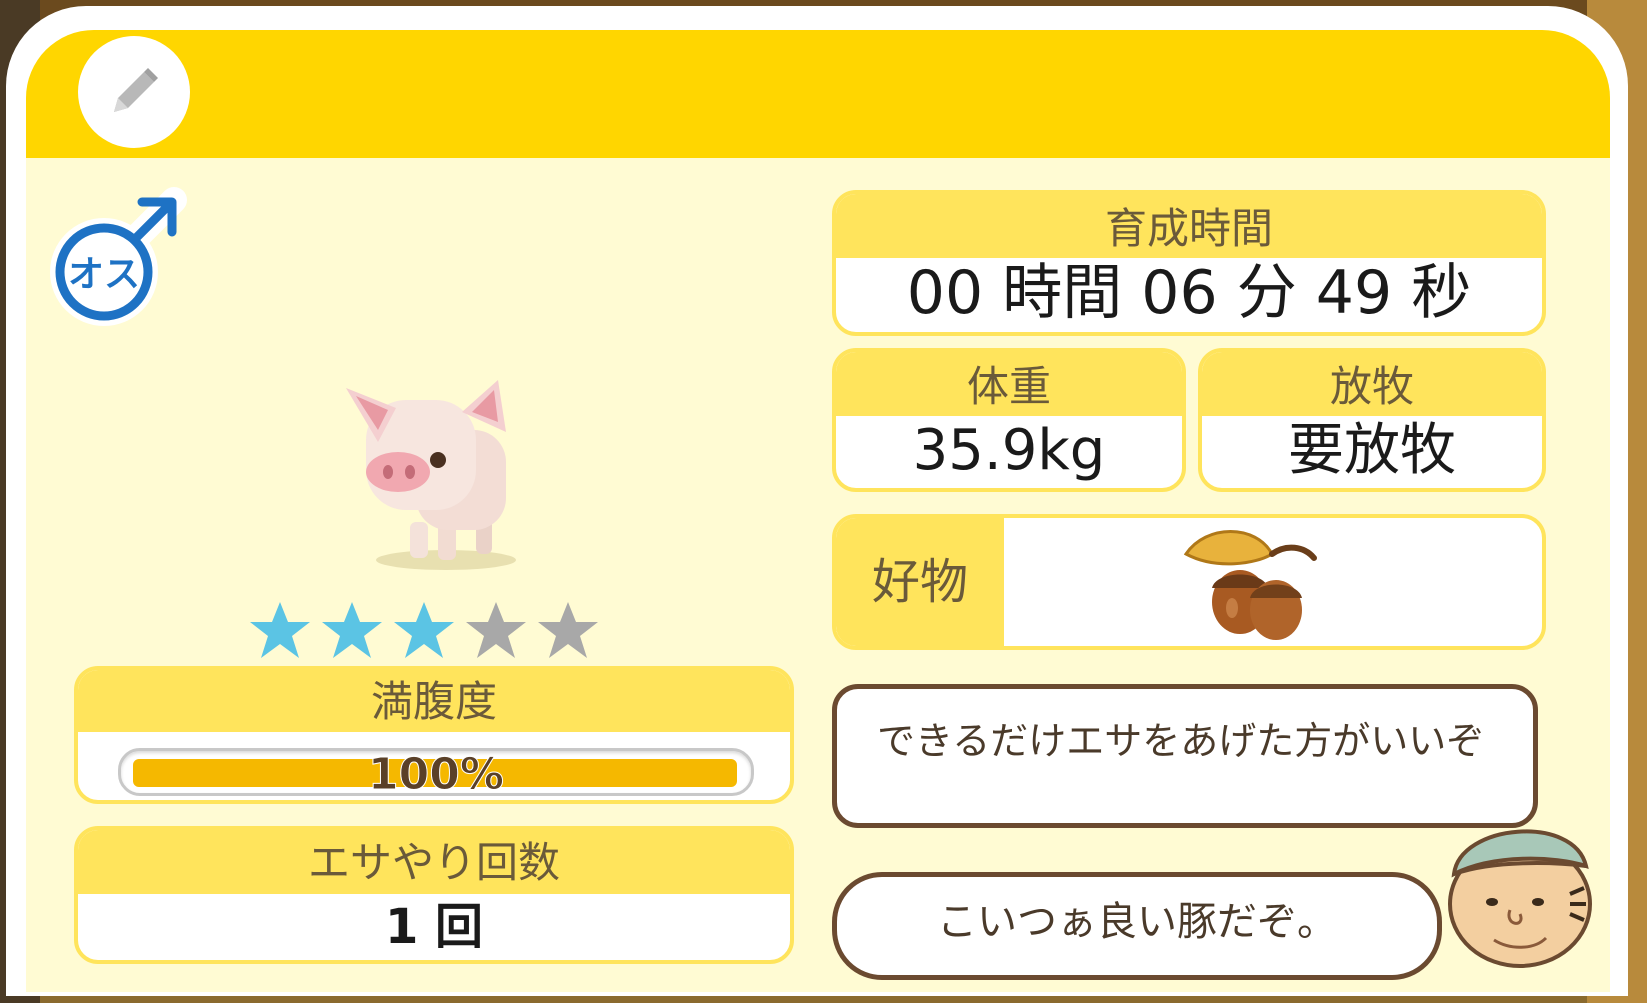 This screenshot has height=1003, width=1647. Describe the element at coordinates (1372, 450) in the screenshot. I see `graze-value: 要放牧` at that location.